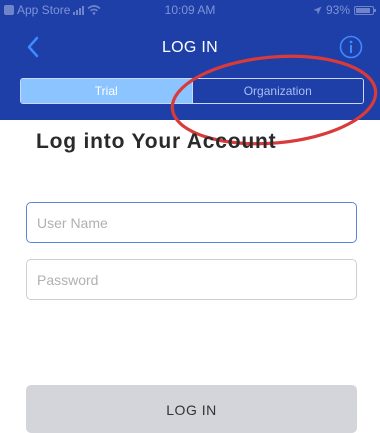 This screenshot has width=380, height=433. What do you see at coordinates (191, 409) in the screenshot?
I see `login-button: LOG IN` at bounding box center [191, 409].